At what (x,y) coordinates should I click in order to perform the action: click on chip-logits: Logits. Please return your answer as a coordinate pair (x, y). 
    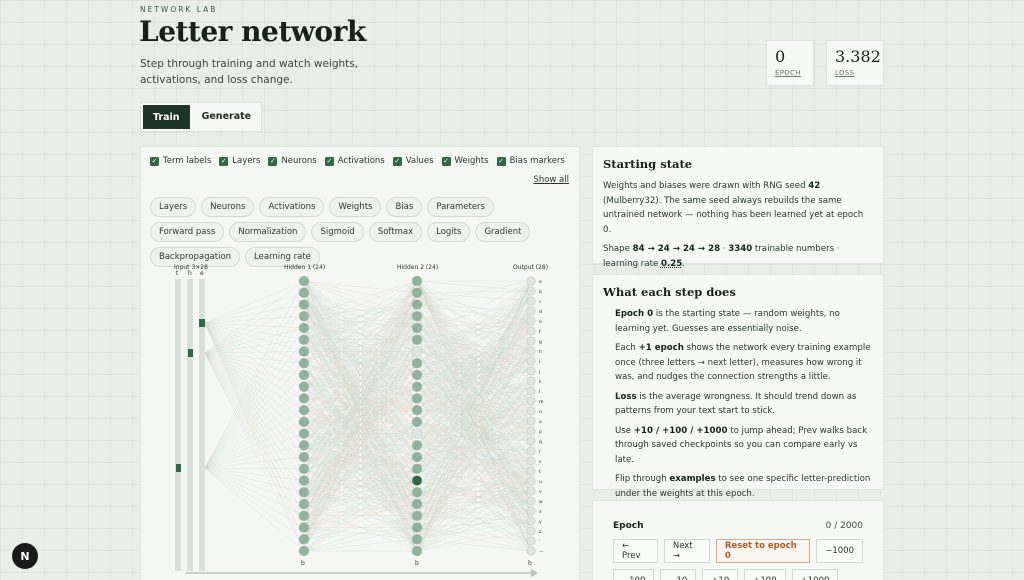
    Looking at the image, I should click on (449, 232).